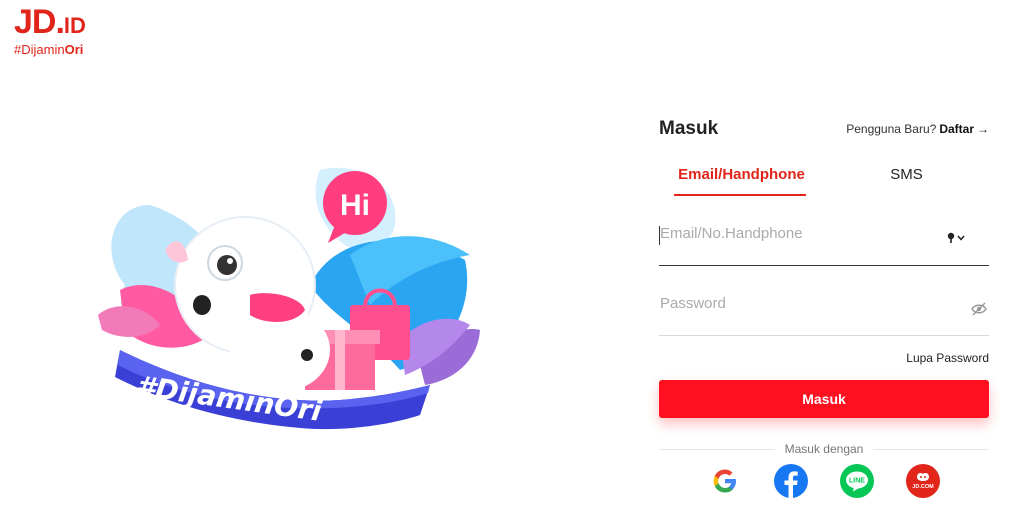  I want to click on login-title: Masuk, so click(689, 128).